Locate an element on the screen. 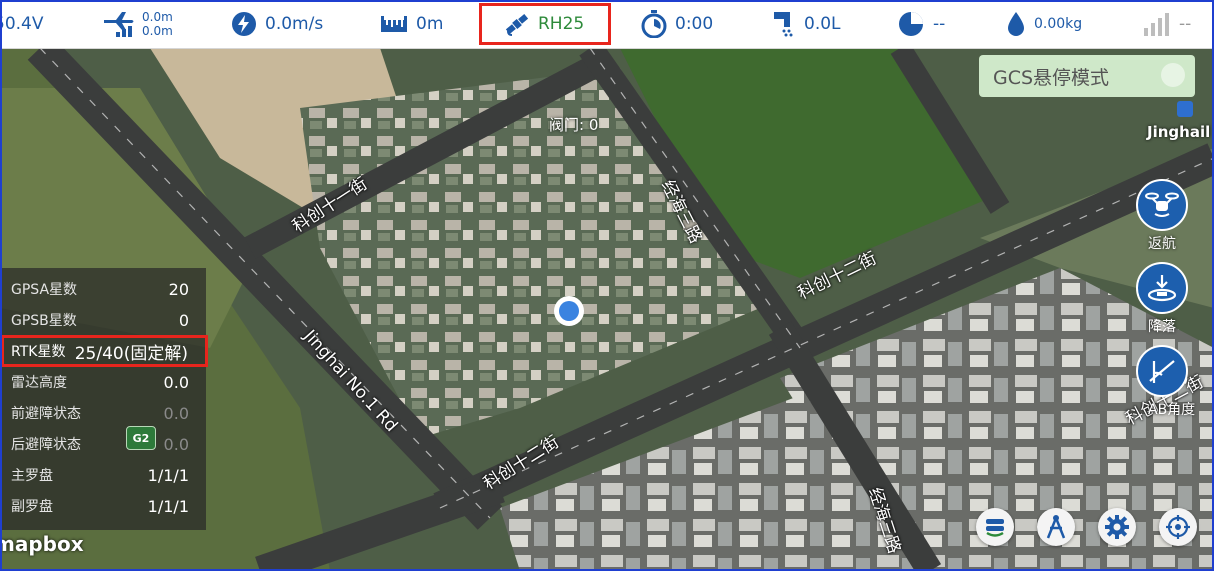  ruler-icon is located at coordinates (394, 24).